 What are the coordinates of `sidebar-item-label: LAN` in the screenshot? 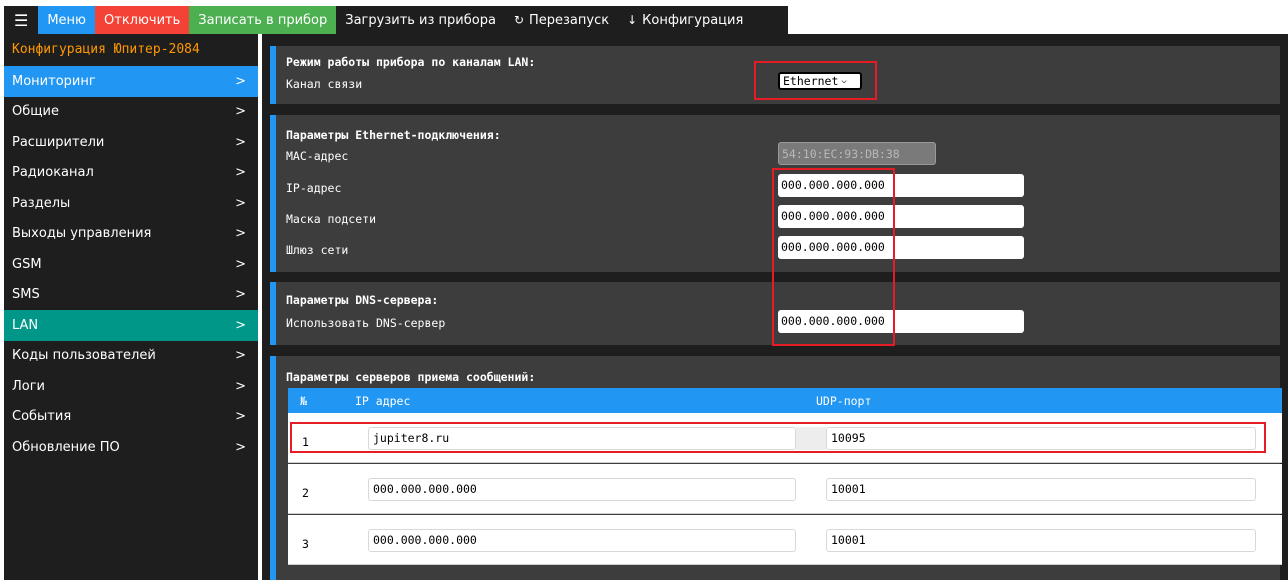 It's located at (25, 325).